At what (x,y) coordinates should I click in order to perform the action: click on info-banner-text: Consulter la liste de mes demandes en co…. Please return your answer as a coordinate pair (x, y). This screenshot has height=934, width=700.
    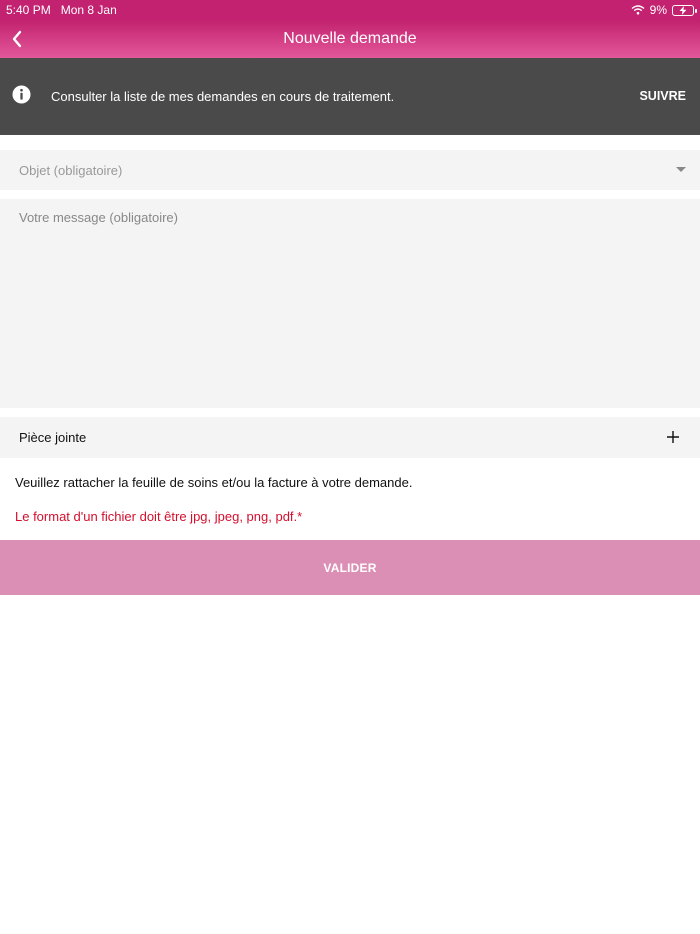
    Looking at the image, I should click on (223, 96).